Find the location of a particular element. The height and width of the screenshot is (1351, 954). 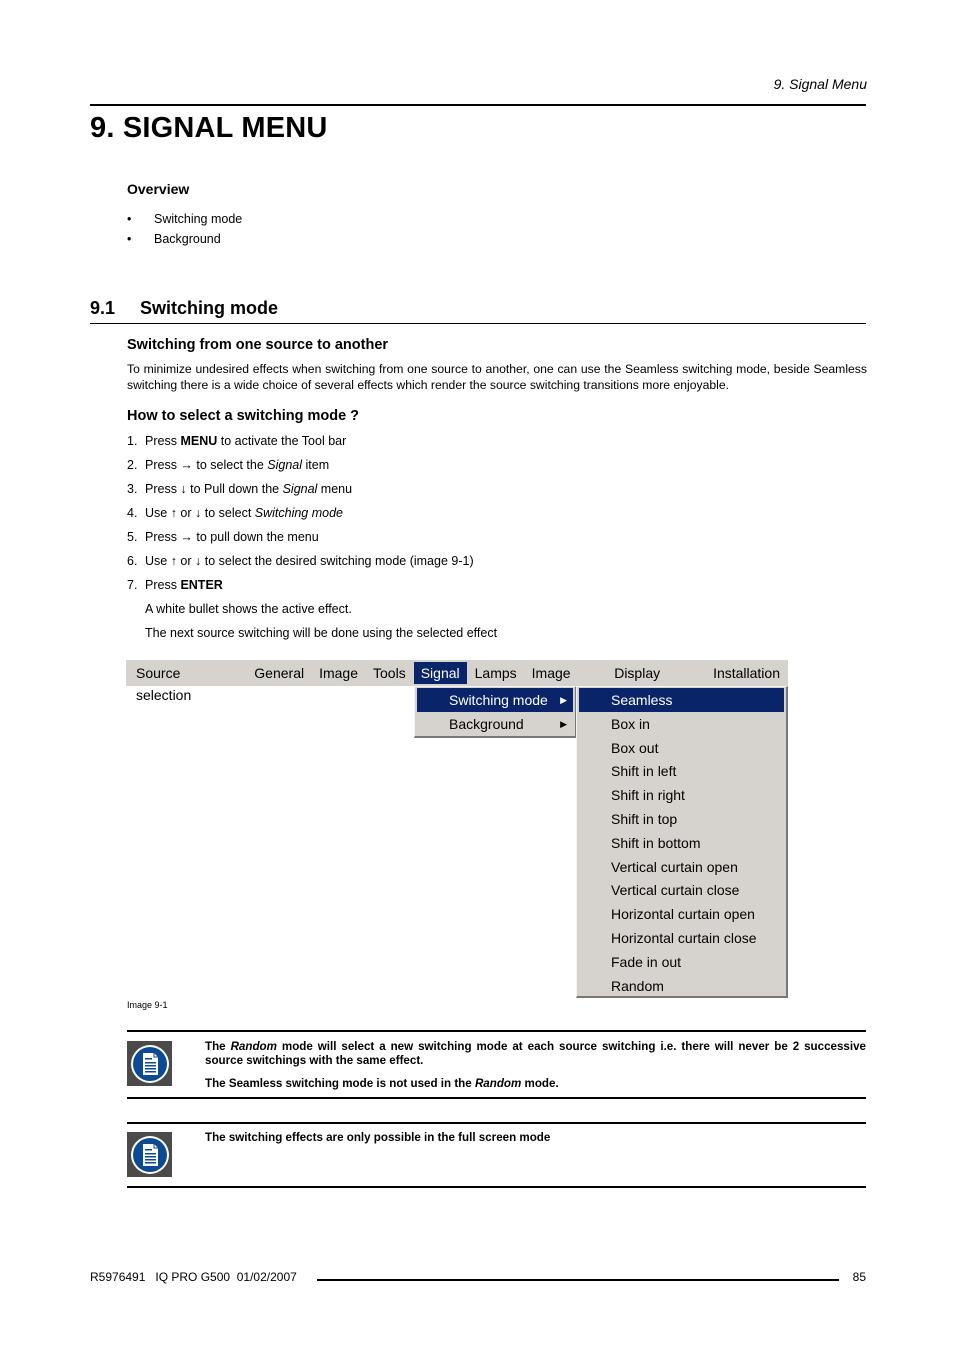

step-number: 3. is located at coordinates (132, 489).